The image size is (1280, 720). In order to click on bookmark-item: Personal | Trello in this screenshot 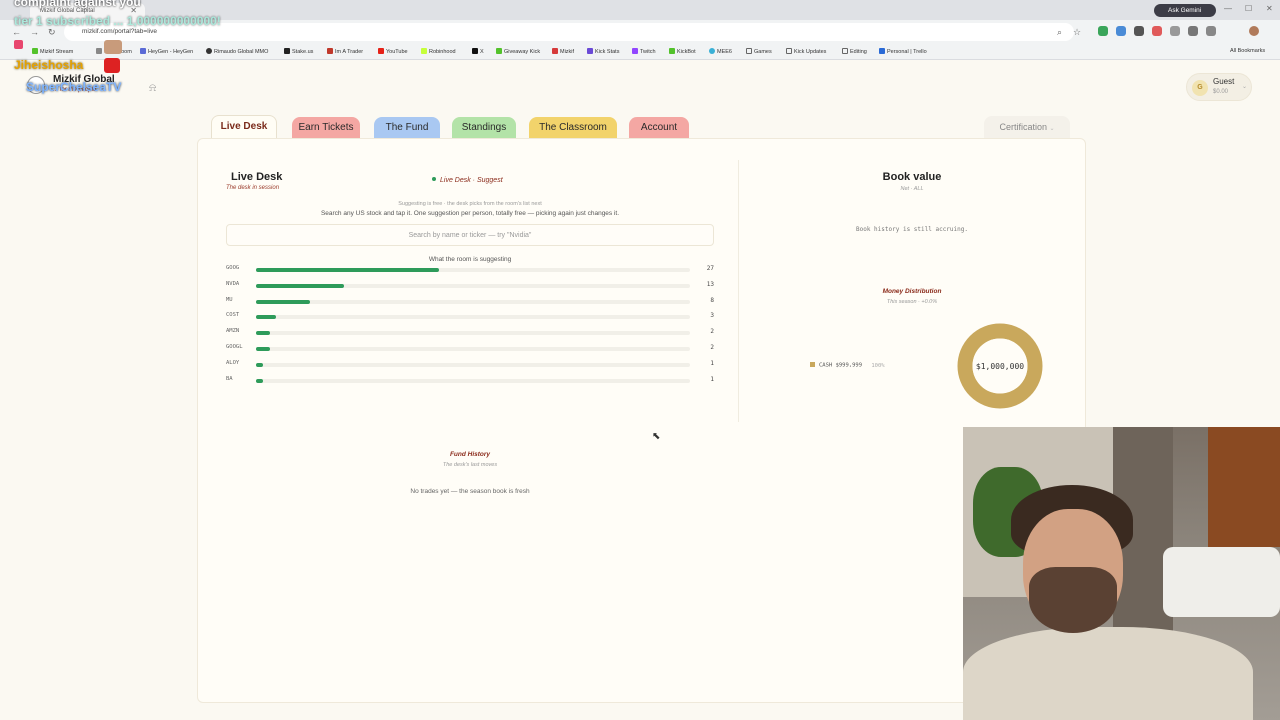, I will do `click(903, 51)`.